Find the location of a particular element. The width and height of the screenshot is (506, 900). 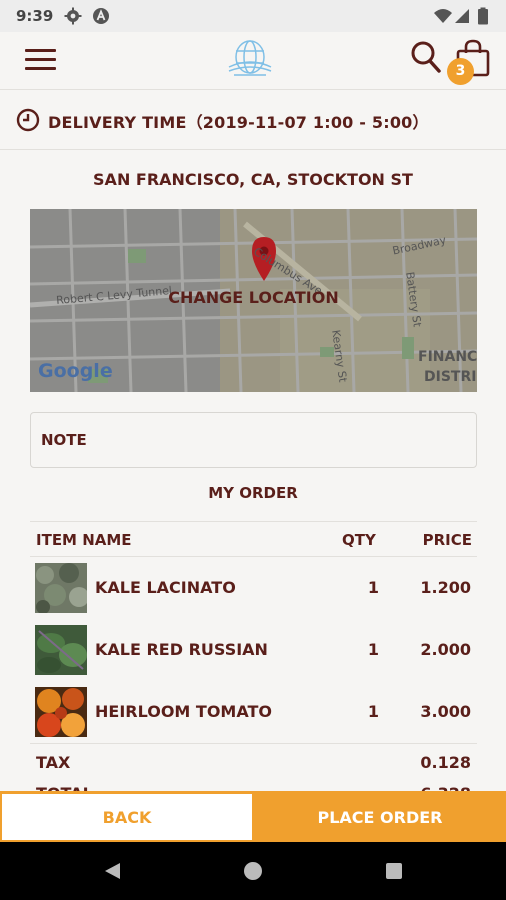

tax-label: TAX is located at coordinates (53, 762).